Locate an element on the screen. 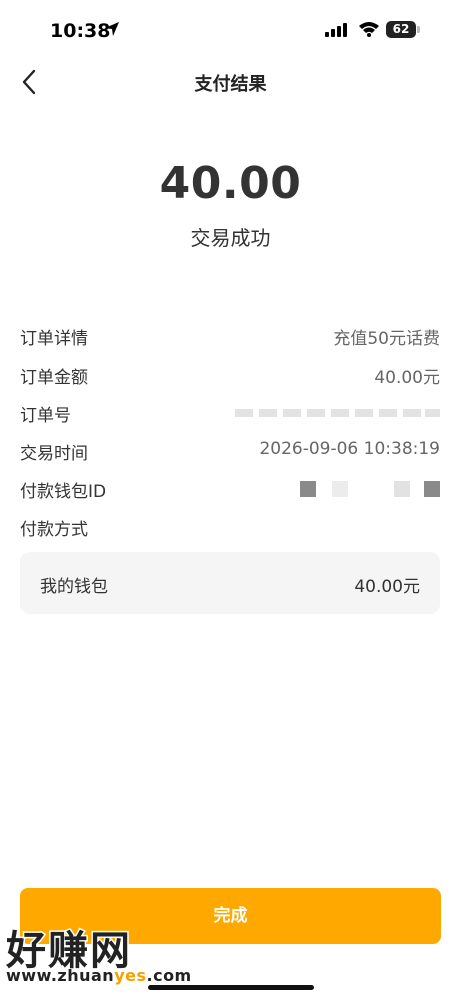 This screenshot has height=1000, width=461. navigation-bar: 支付结果 is located at coordinates (230, 82).